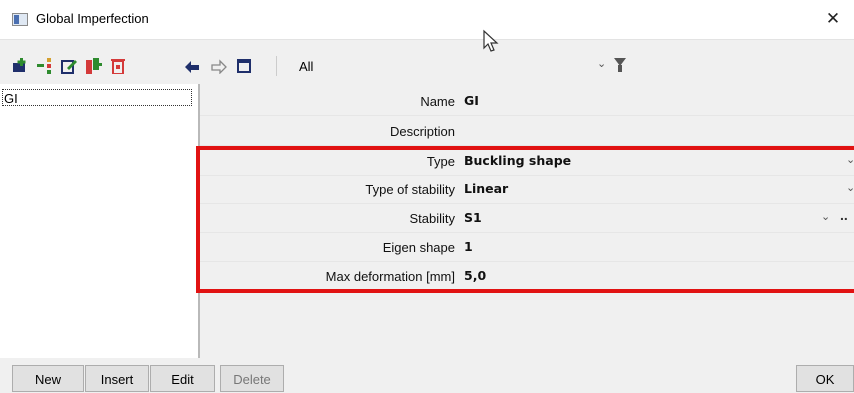 This screenshot has height=393, width=854. What do you see at coordinates (182, 378) in the screenshot?
I see `edit-button: Edit` at bounding box center [182, 378].